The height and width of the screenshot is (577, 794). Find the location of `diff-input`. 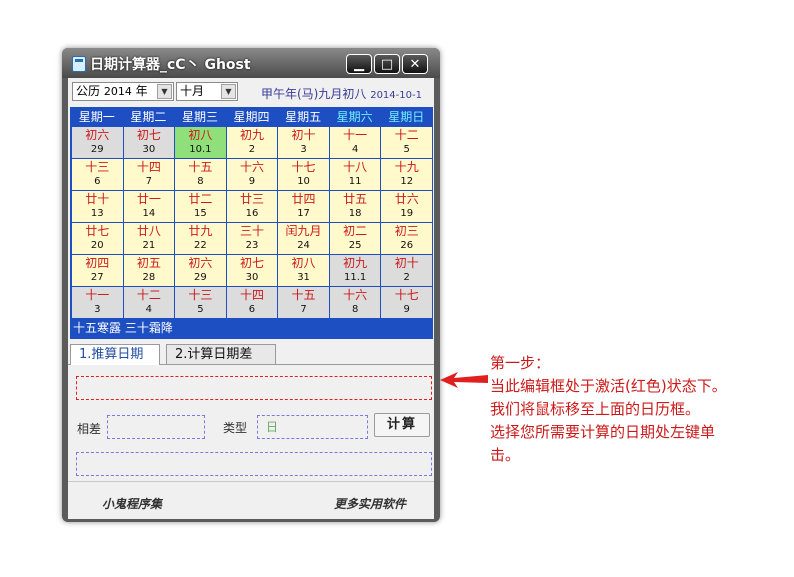

diff-input is located at coordinates (156, 427).